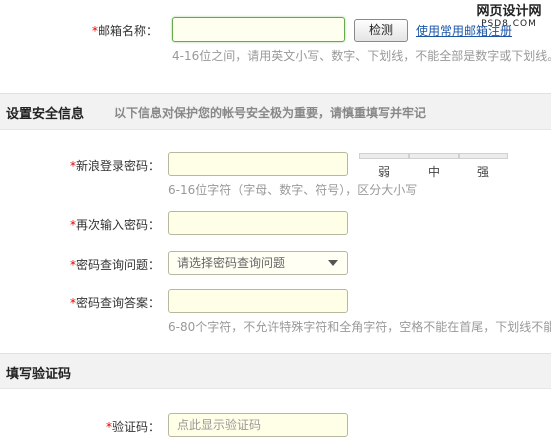 The height and width of the screenshot is (446, 551). Describe the element at coordinates (231, 263) in the screenshot. I see `question-selected-value: 请选择密码查询问题` at that location.